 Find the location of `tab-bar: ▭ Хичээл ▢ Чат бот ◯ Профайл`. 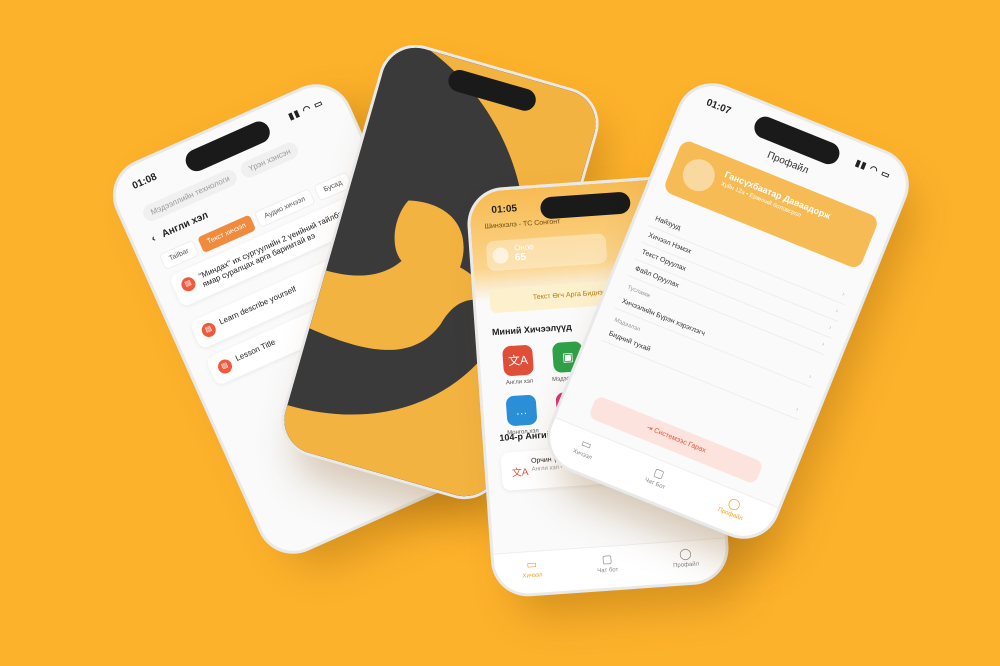

tab-bar: ▭ Хичээл ▢ Чат бот ◯ Профайл is located at coordinates (610, 566).